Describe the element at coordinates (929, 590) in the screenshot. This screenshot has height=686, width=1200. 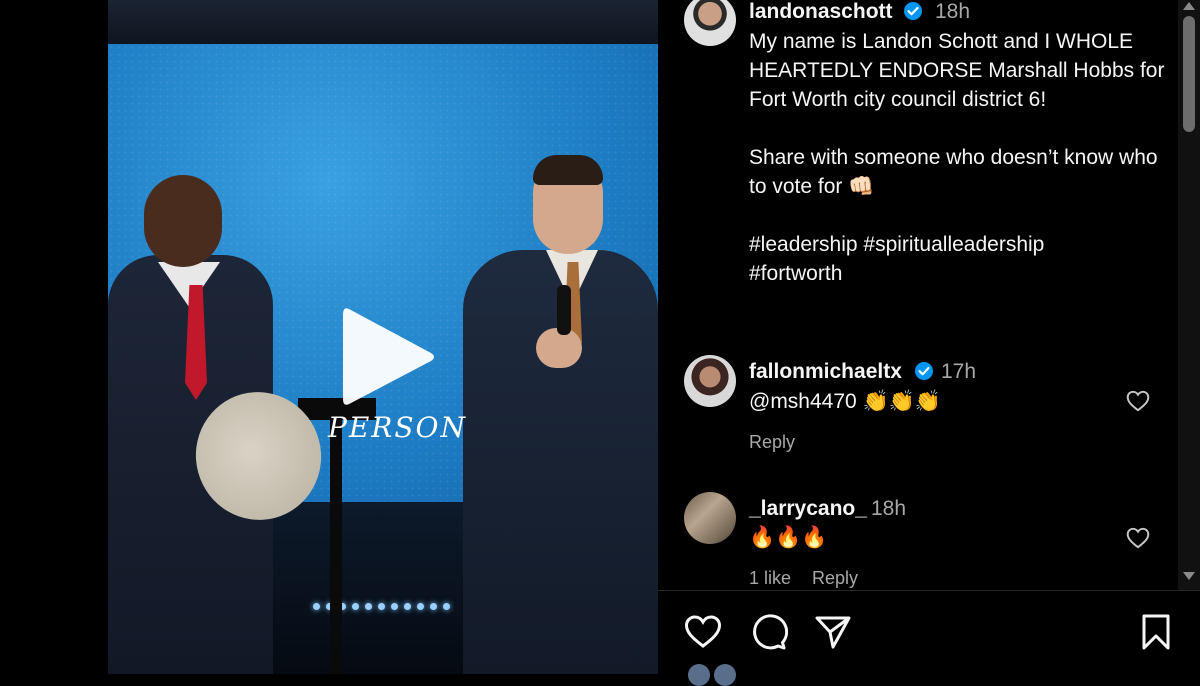
I see `actions-divider` at that location.